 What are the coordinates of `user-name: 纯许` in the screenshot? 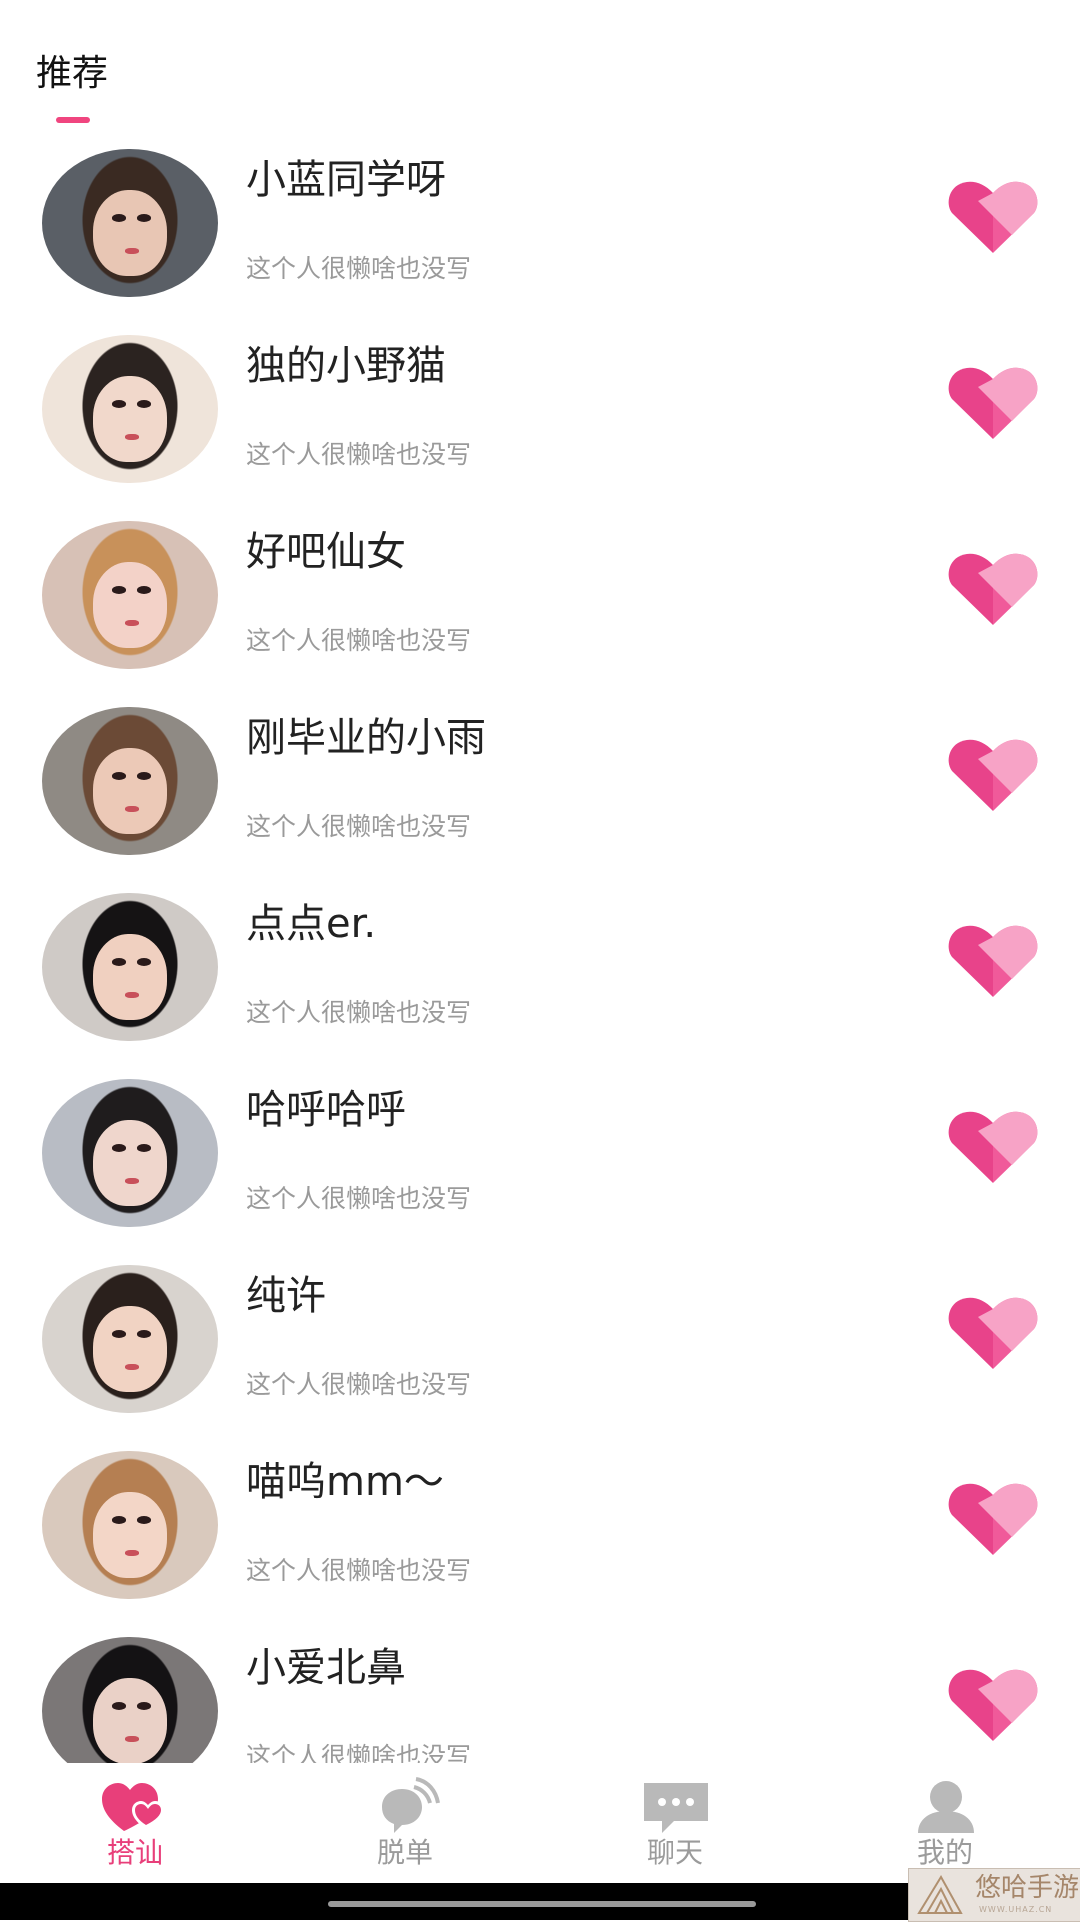 It's located at (286, 1296).